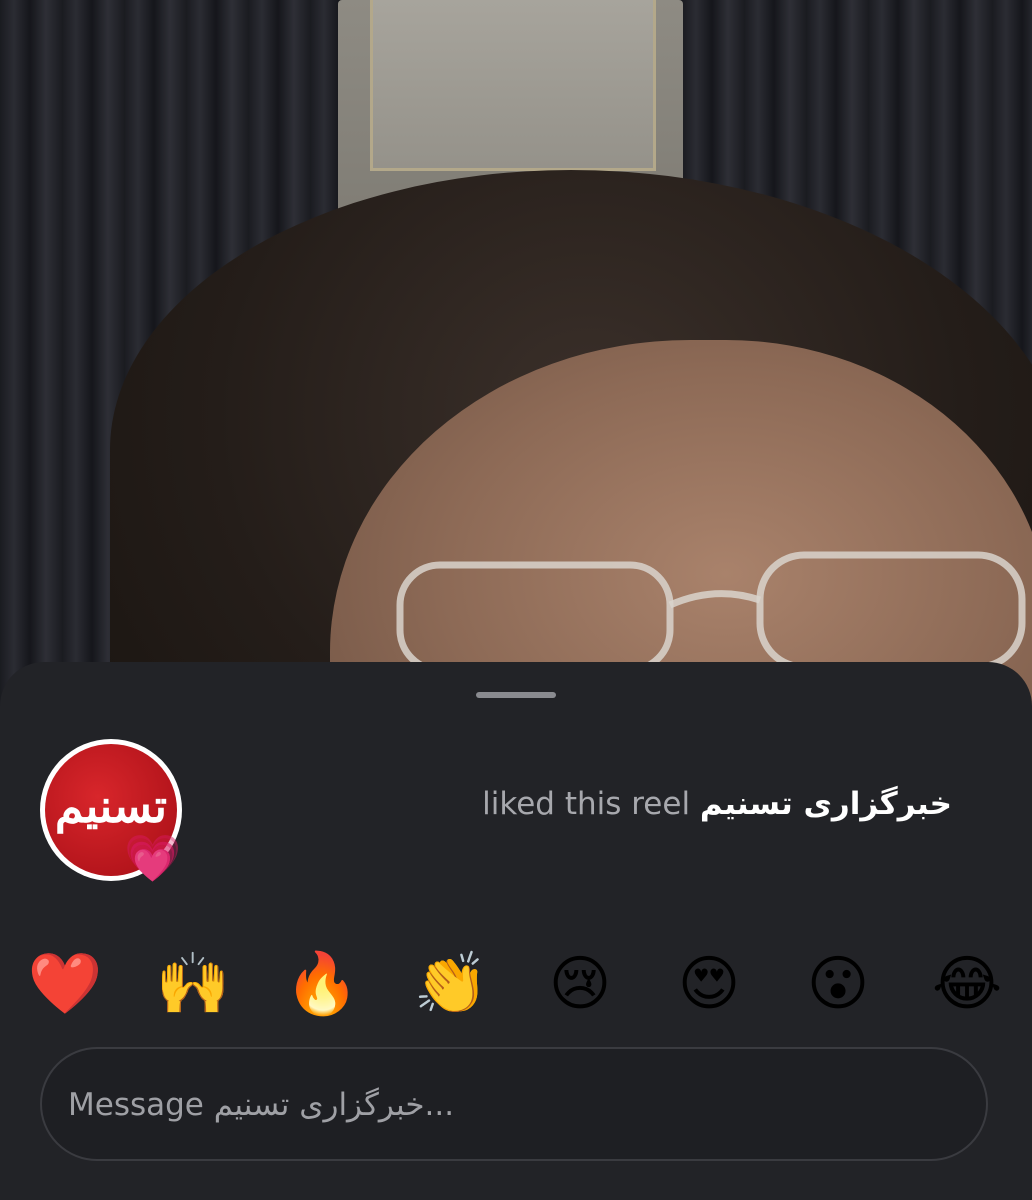 The height and width of the screenshot is (1200, 1032). I want to click on avatar-logo-text: تسنیم, so click(111, 806).